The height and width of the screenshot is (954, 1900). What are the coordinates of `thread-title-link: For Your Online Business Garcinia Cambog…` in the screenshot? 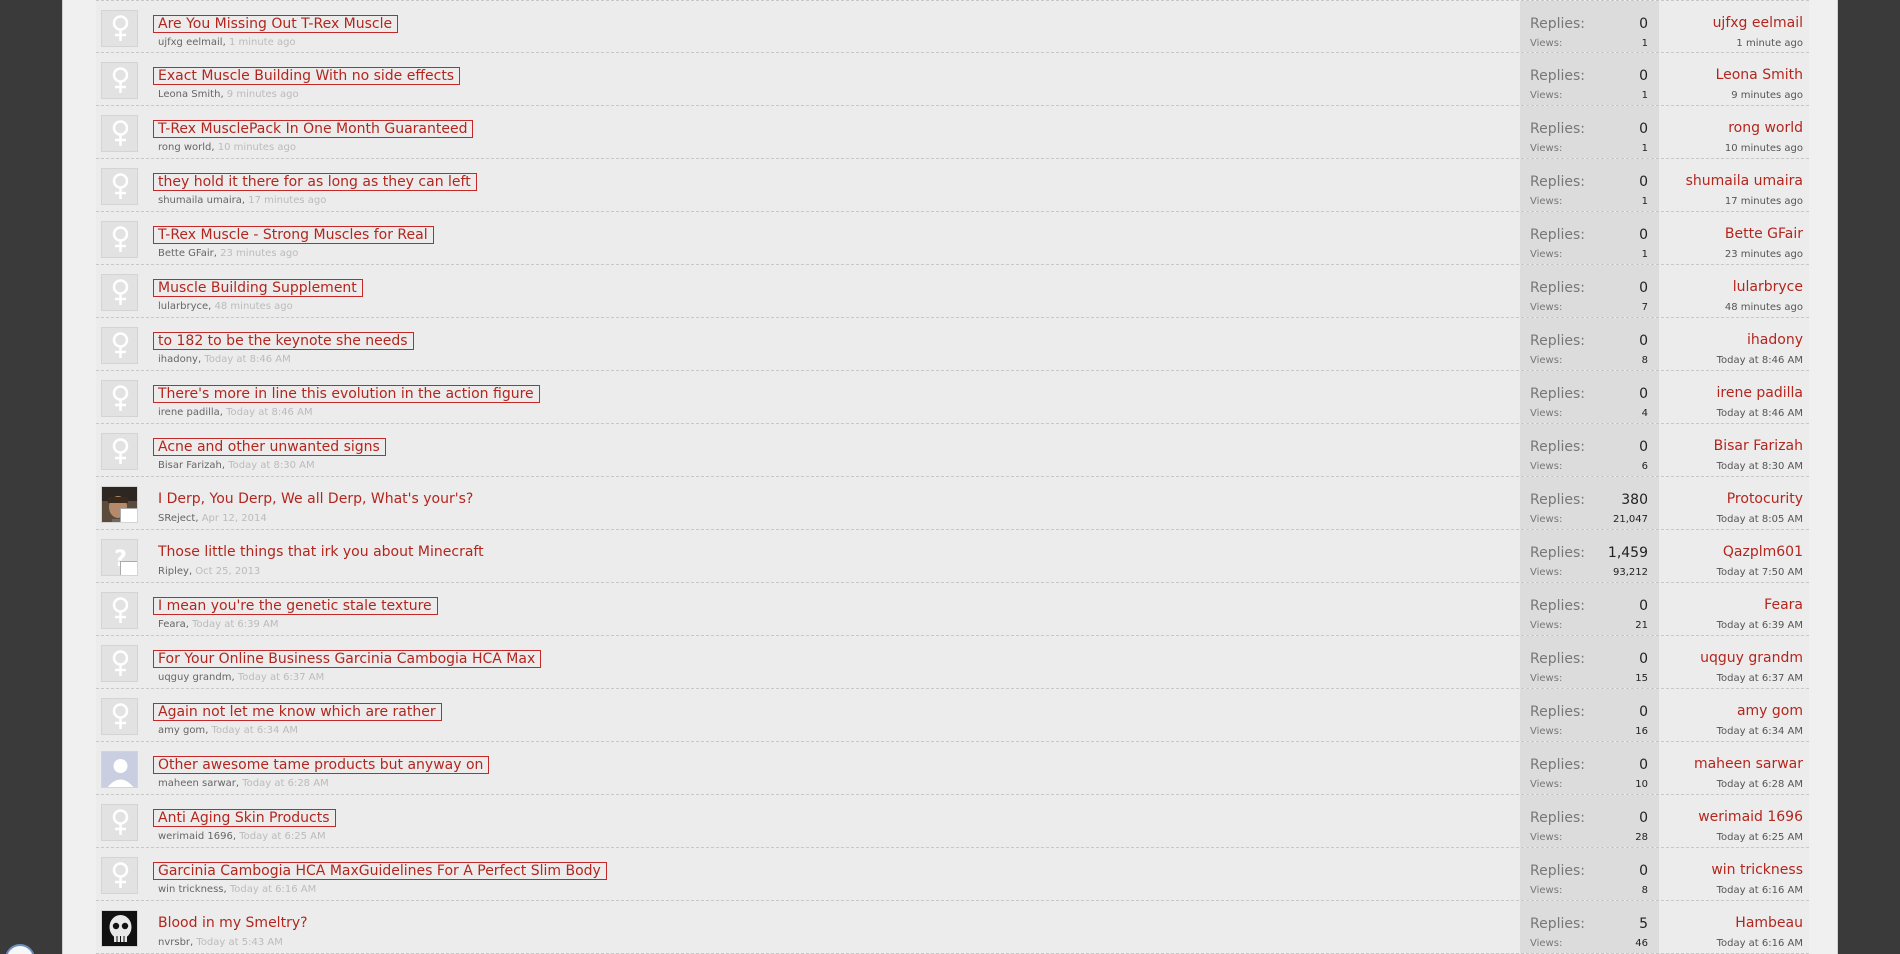 It's located at (347, 659).